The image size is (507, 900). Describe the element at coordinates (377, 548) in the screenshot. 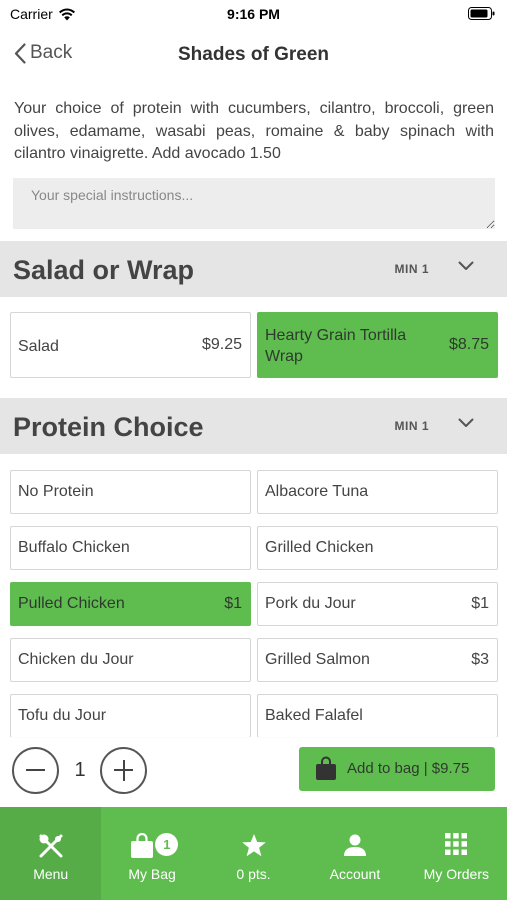

I see `option-grilled-chicken: Grilled Chicken` at that location.